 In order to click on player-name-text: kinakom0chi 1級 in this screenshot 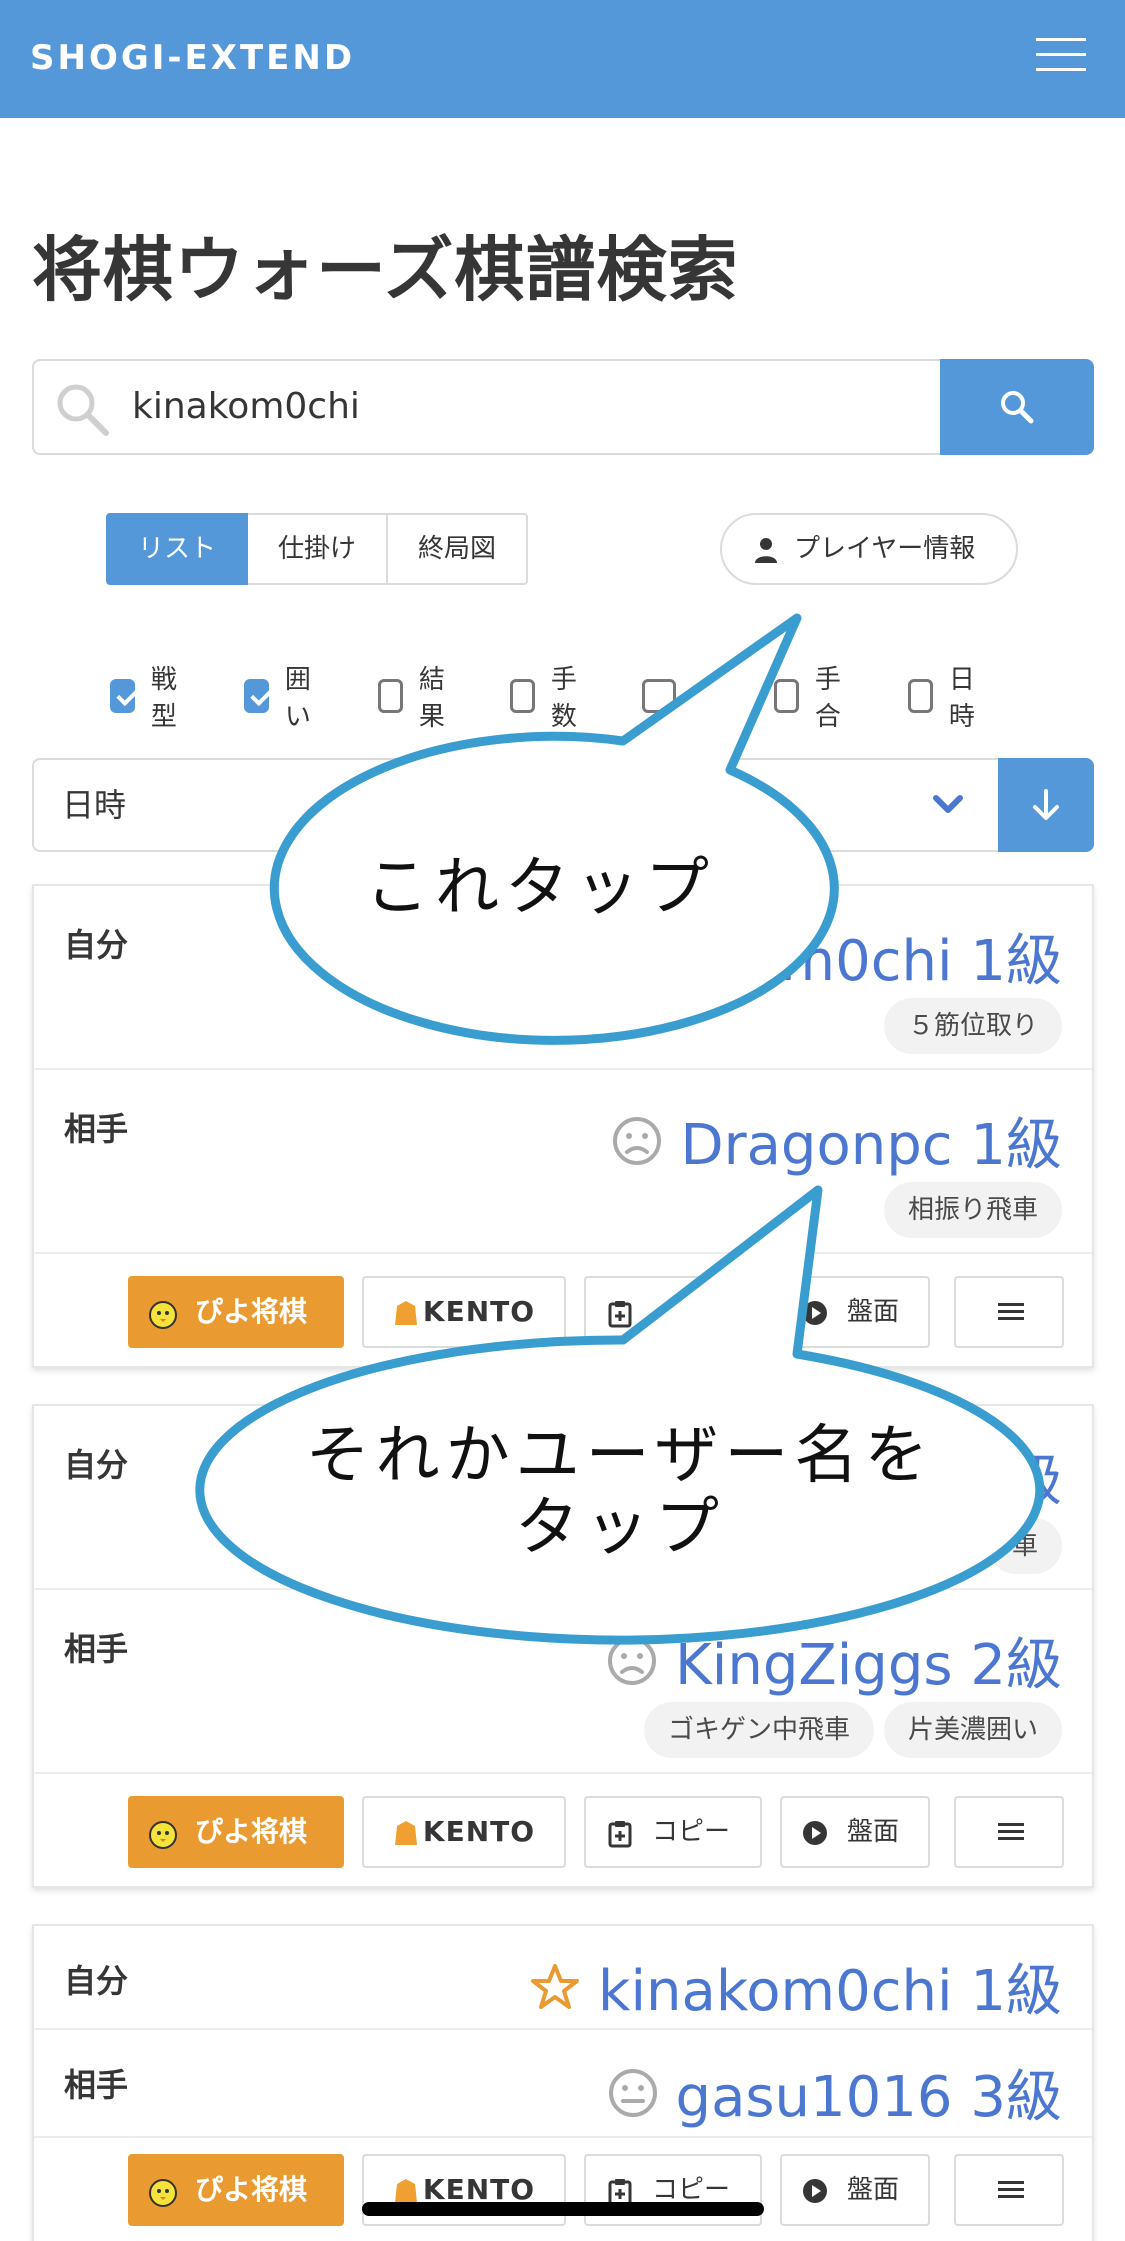, I will do `click(830, 1991)`.